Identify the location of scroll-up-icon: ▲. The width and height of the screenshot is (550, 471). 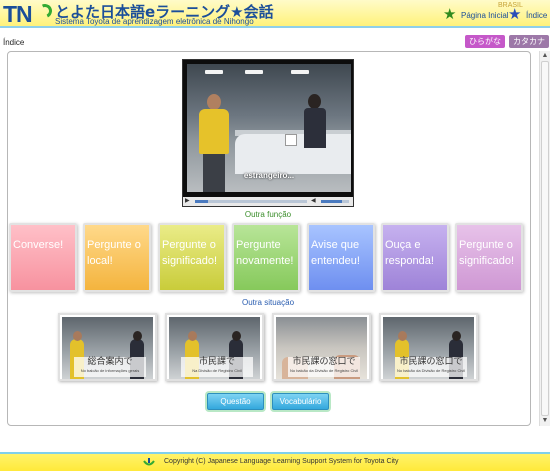
(545, 56).